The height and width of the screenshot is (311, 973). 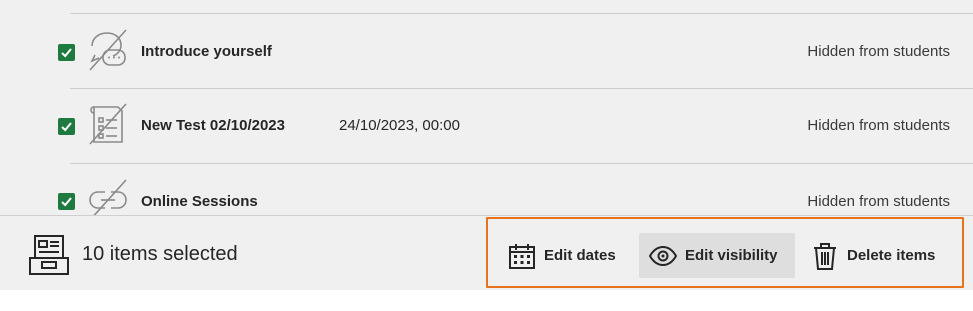 What do you see at coordinates (731, 255) in the screenshot?
I see `edit-visibility-label: Edit visibility` at bounding box center [731, 255].